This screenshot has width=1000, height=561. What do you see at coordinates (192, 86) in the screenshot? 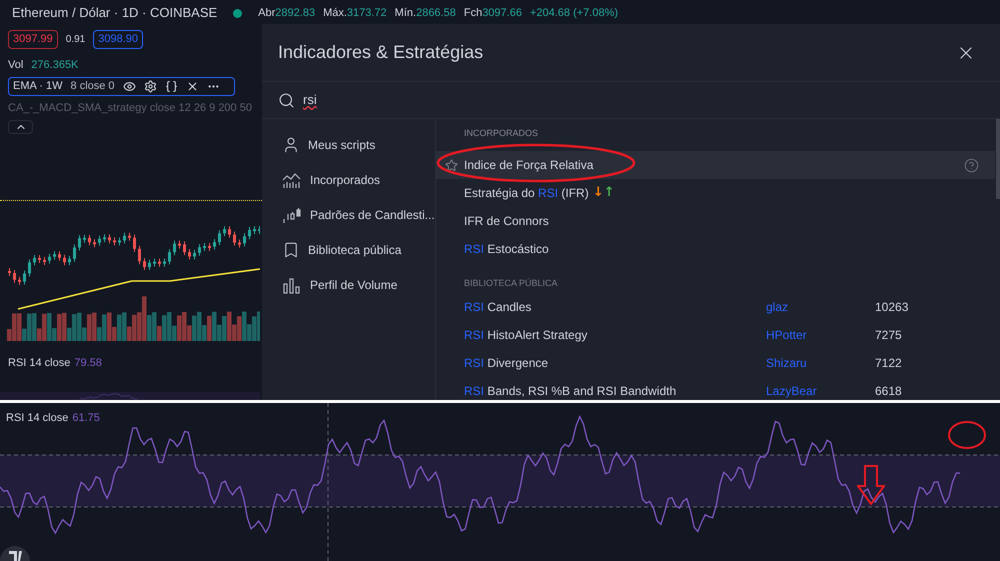
I see `close-icon` at bounding box center [192, 86].